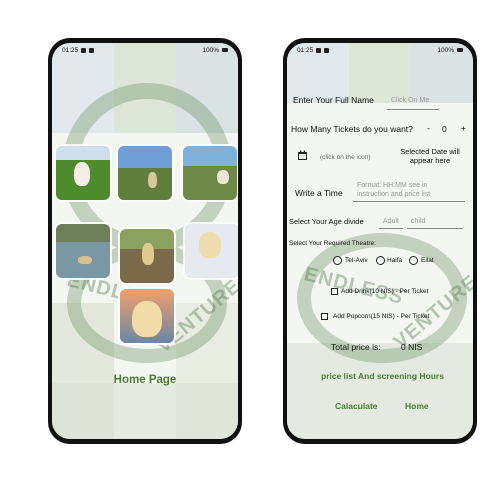 This screenshot has height=500, width=500. What do you see at coordinates (352, 129) in the screenshot?
I see `tickets-label: How Many Tickets do you want?` at bounding box center [352, 129].